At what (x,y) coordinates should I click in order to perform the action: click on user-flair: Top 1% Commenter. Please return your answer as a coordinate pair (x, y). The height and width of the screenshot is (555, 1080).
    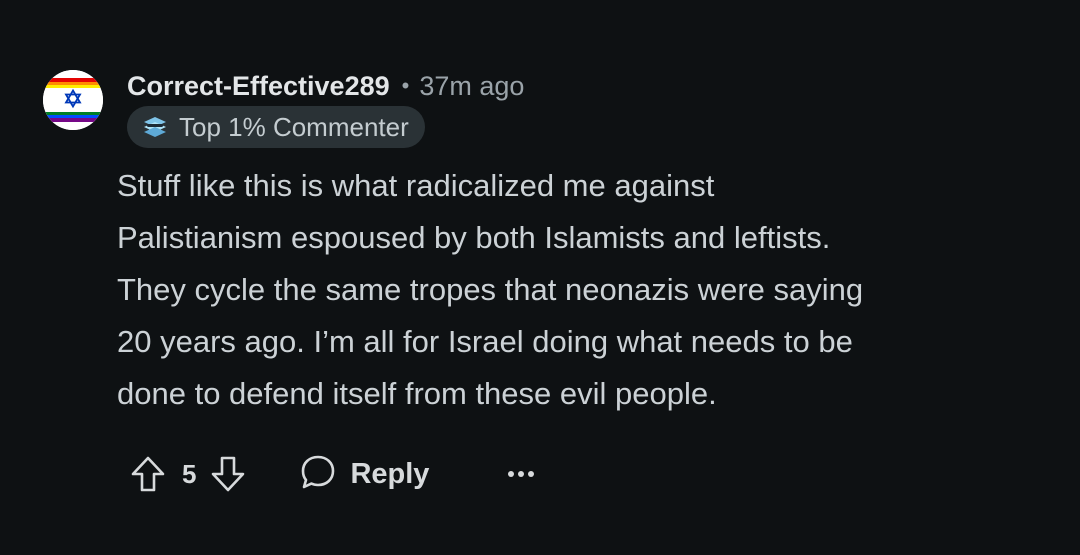
    Looking at the image, I should click on (276, 127).